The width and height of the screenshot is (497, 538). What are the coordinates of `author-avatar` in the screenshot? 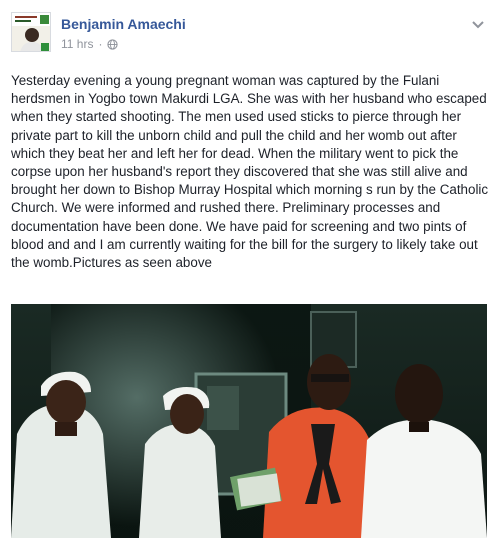 It's located at (31, 32).